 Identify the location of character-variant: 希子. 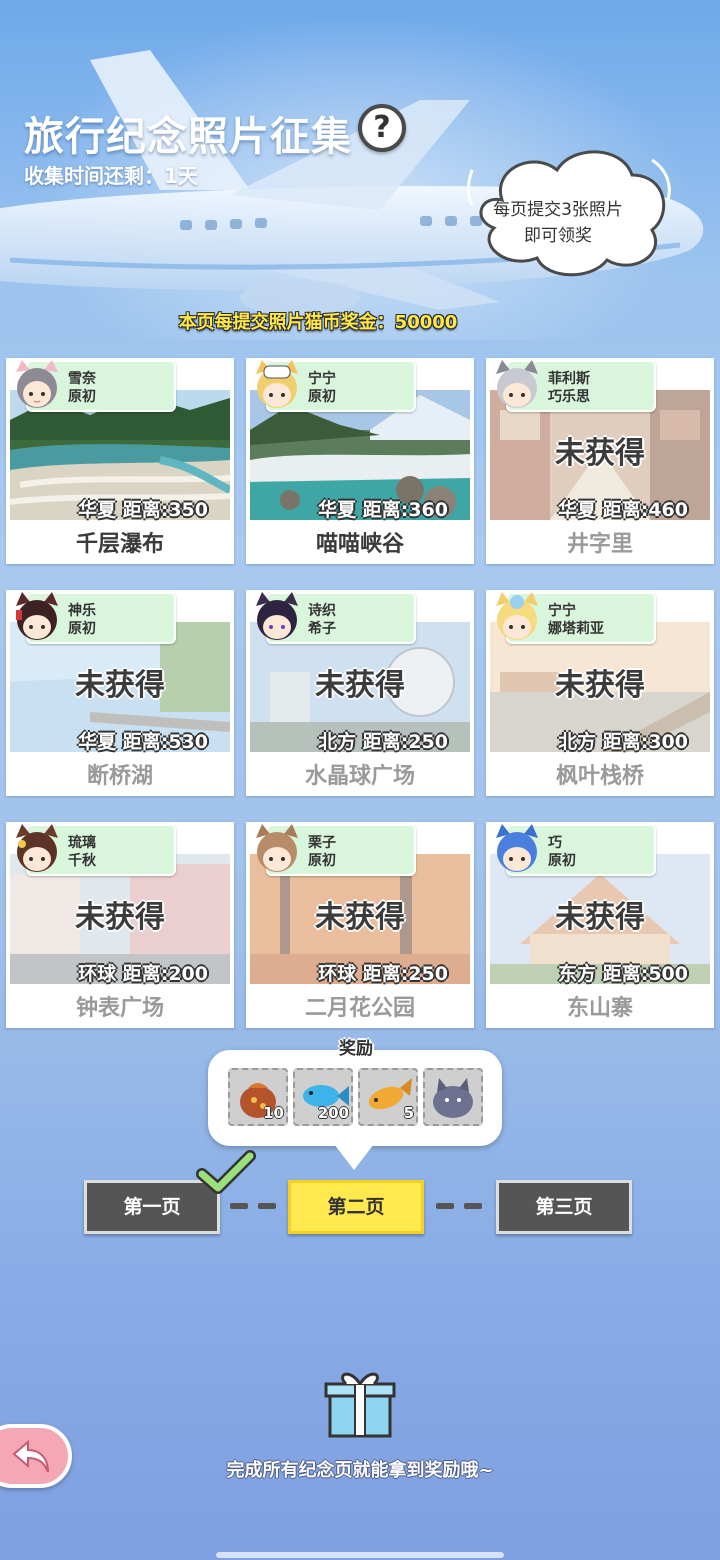
(322, 629).